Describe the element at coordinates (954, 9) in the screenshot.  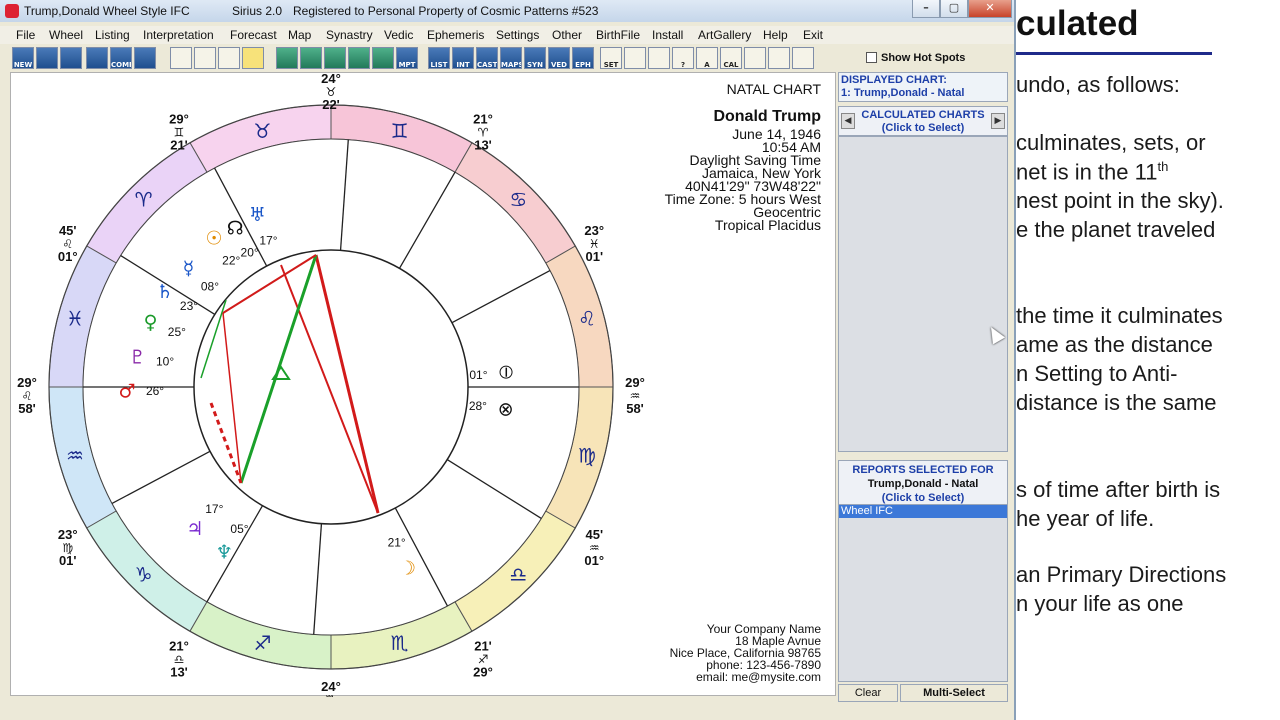
I see `maximize-button: ▢` at that location.